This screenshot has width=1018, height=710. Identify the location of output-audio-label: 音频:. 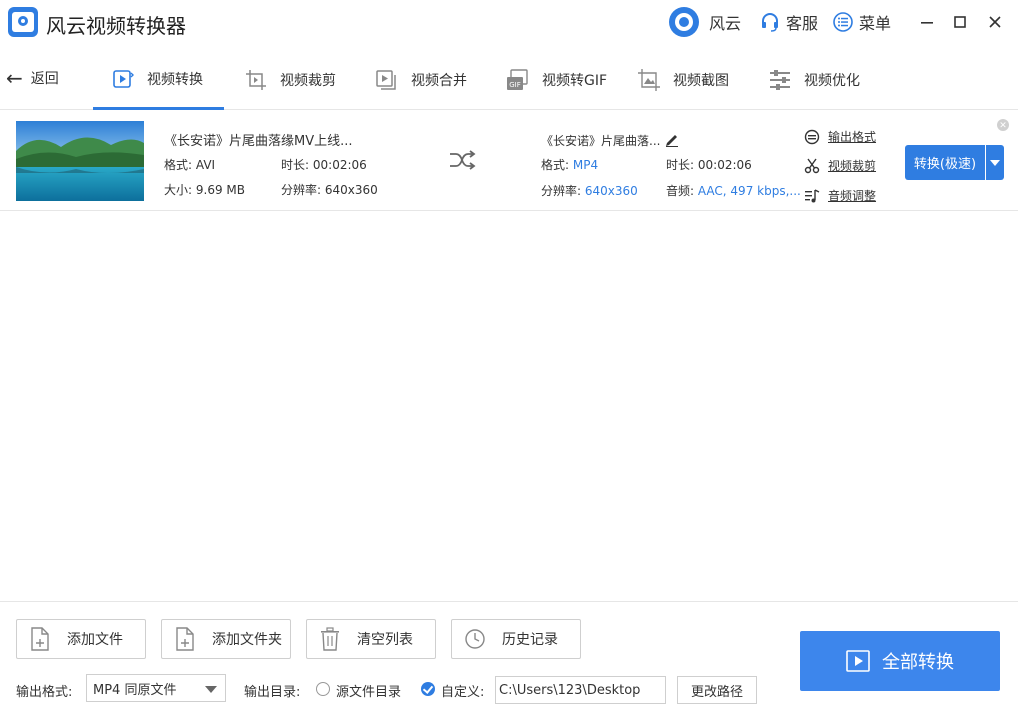
(680, 191).